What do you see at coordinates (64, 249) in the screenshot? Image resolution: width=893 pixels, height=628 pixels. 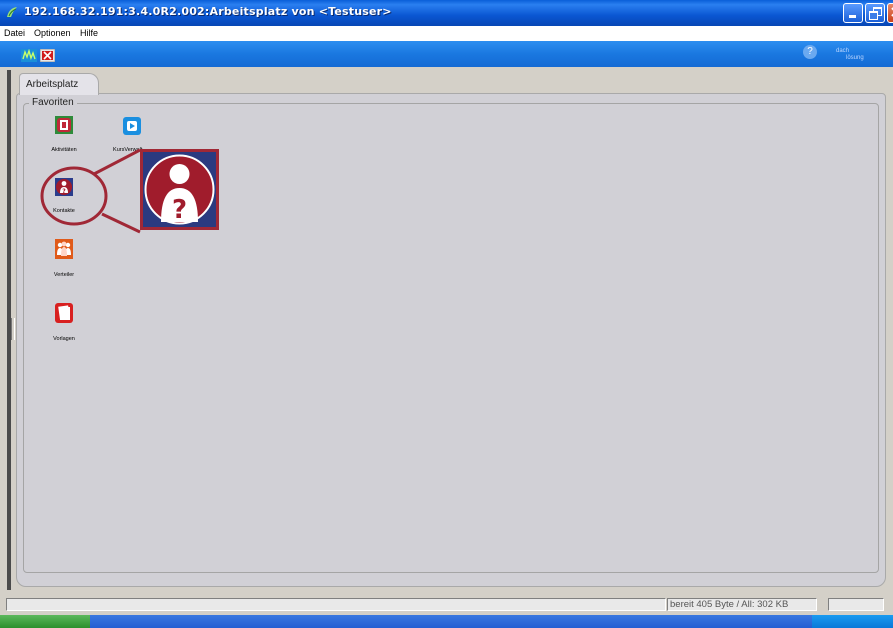 I see `distribution-icon` at bounding box center [64, 249].